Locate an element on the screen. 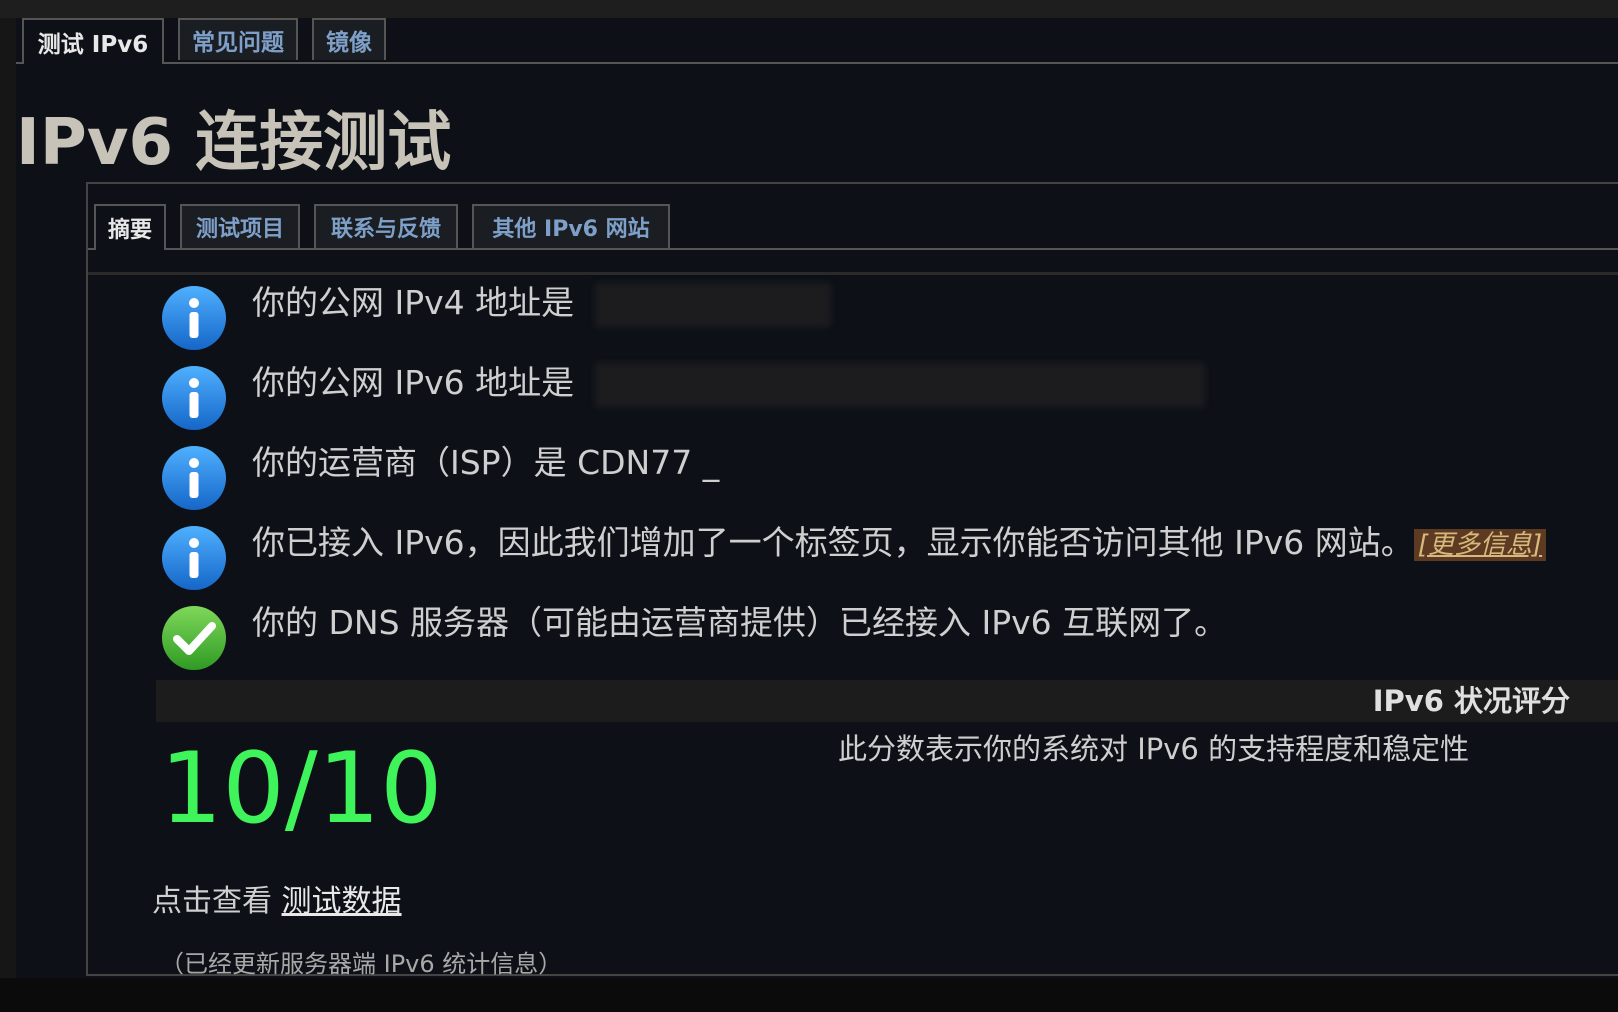 The image size is (1618, 1012). test-data-line: 点击查看 测试数据 is located at coordinates (277, 898).